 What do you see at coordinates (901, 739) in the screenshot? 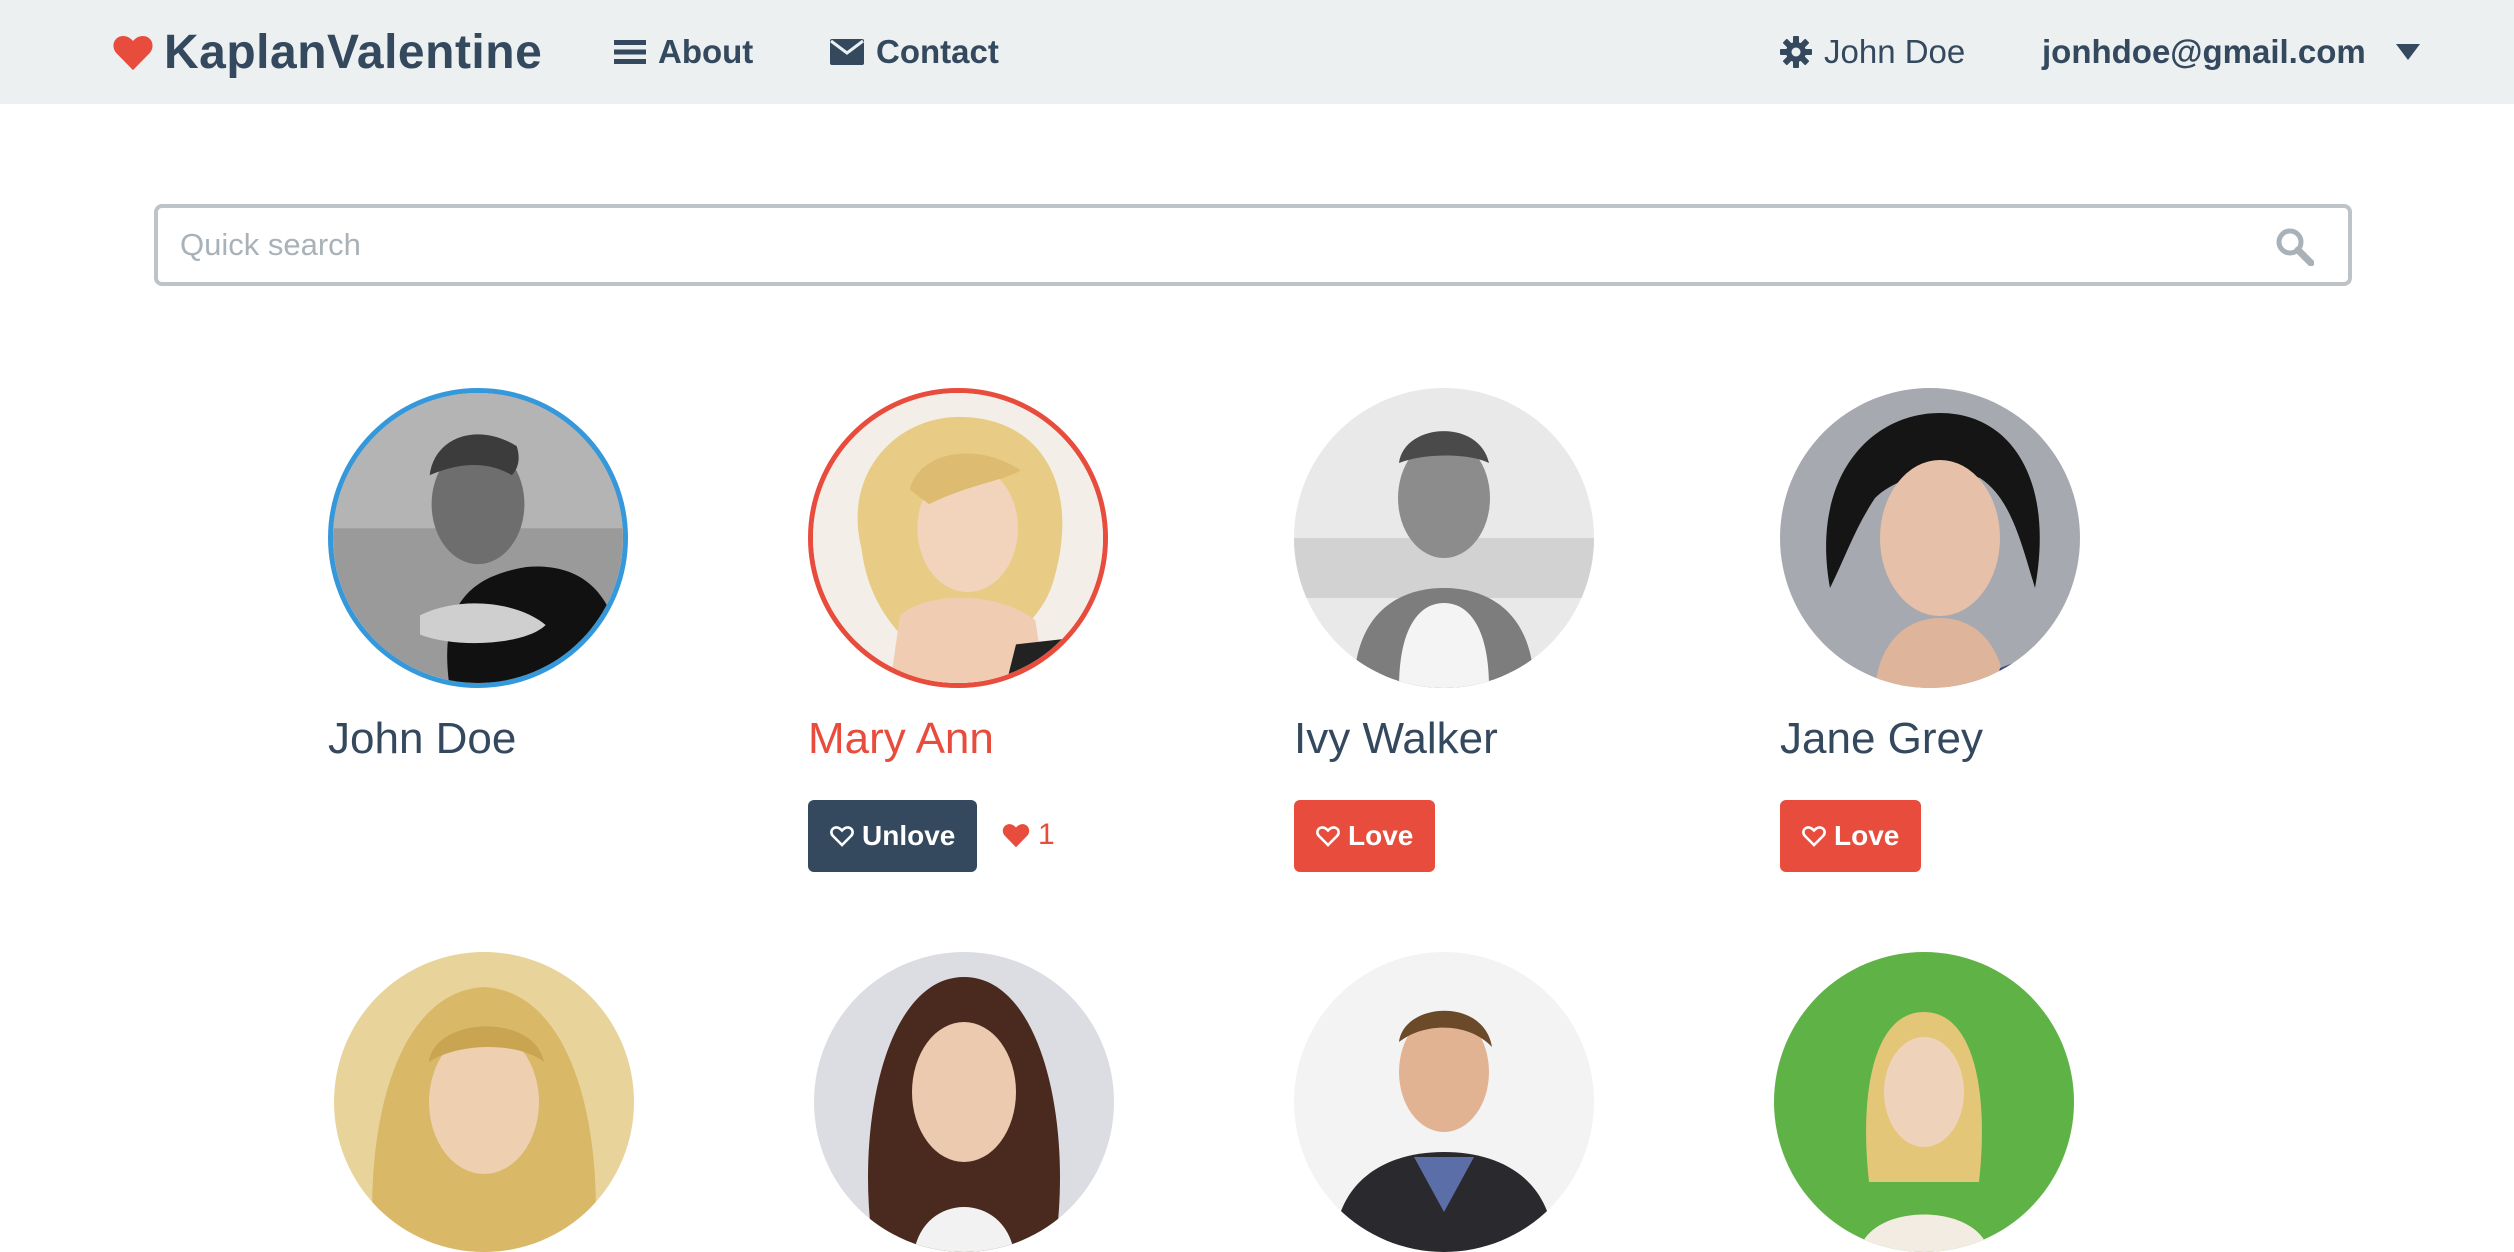
I see `profile-name: Mary Ann` at bounding box center [901, 739].